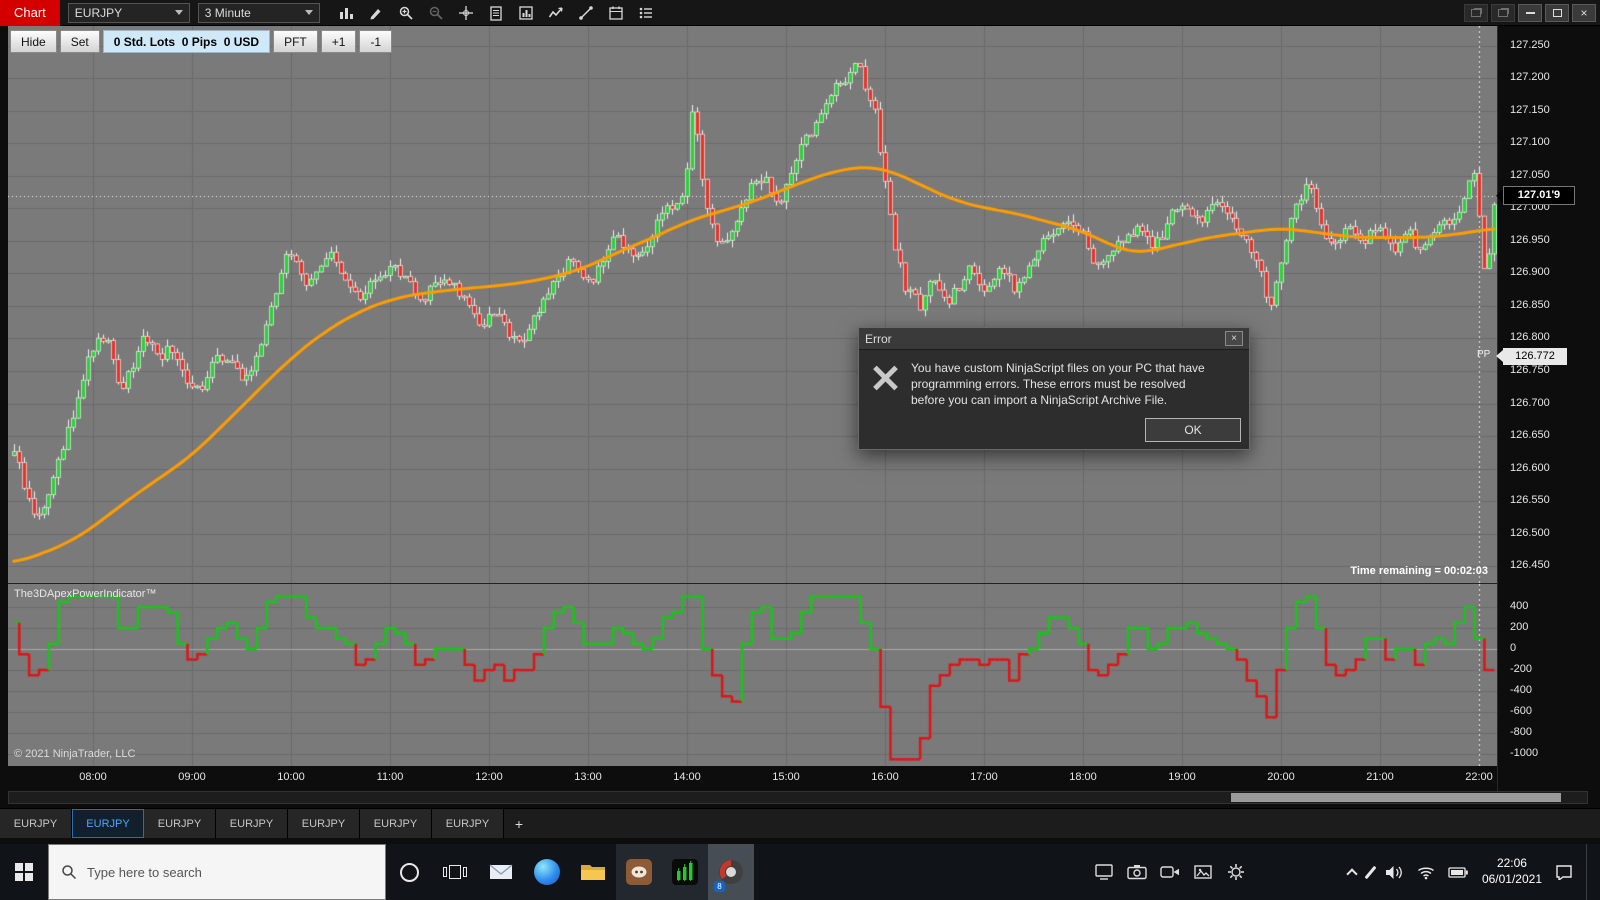  I want to click on mail-icon, so click(501, 871).